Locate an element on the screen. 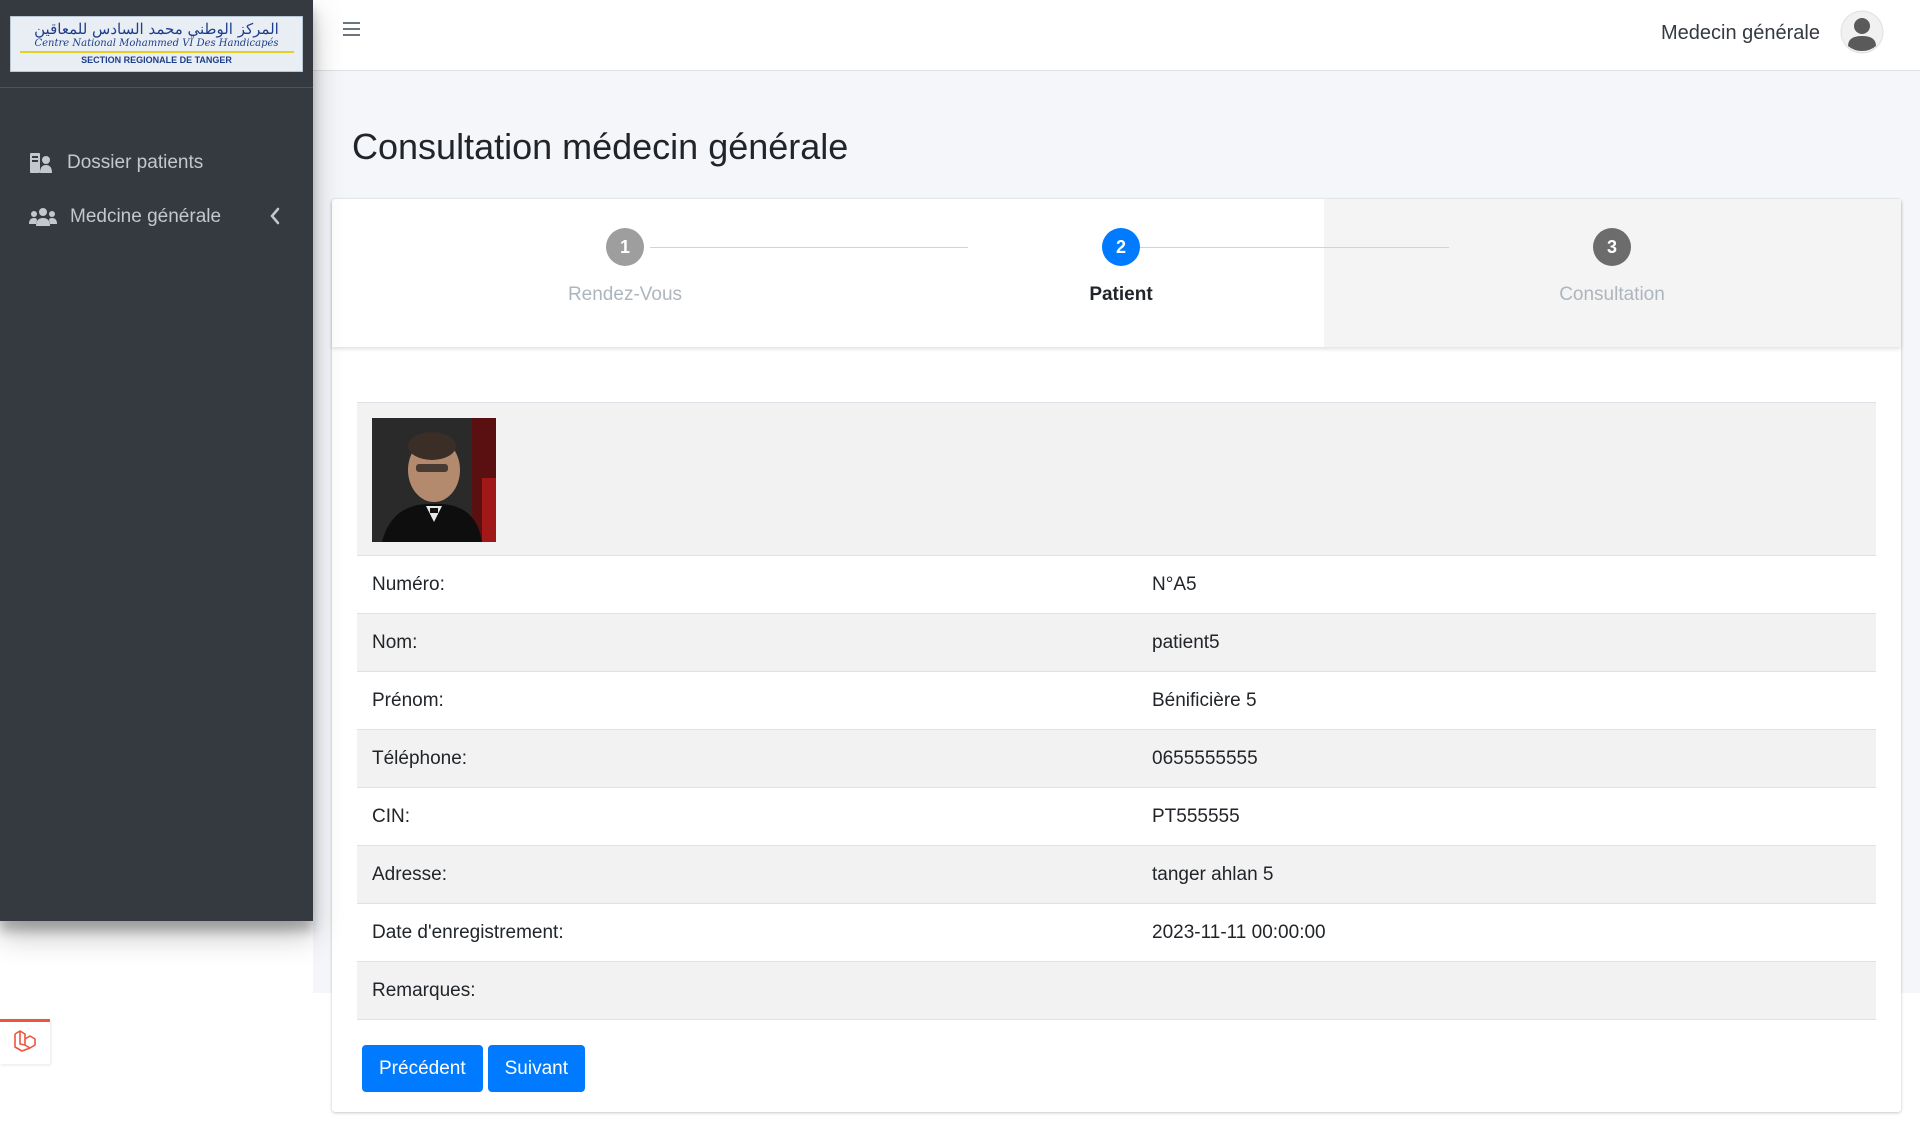  sidebar-item-dossier-patients: Dossier patients is located at coordinates (156, 163).